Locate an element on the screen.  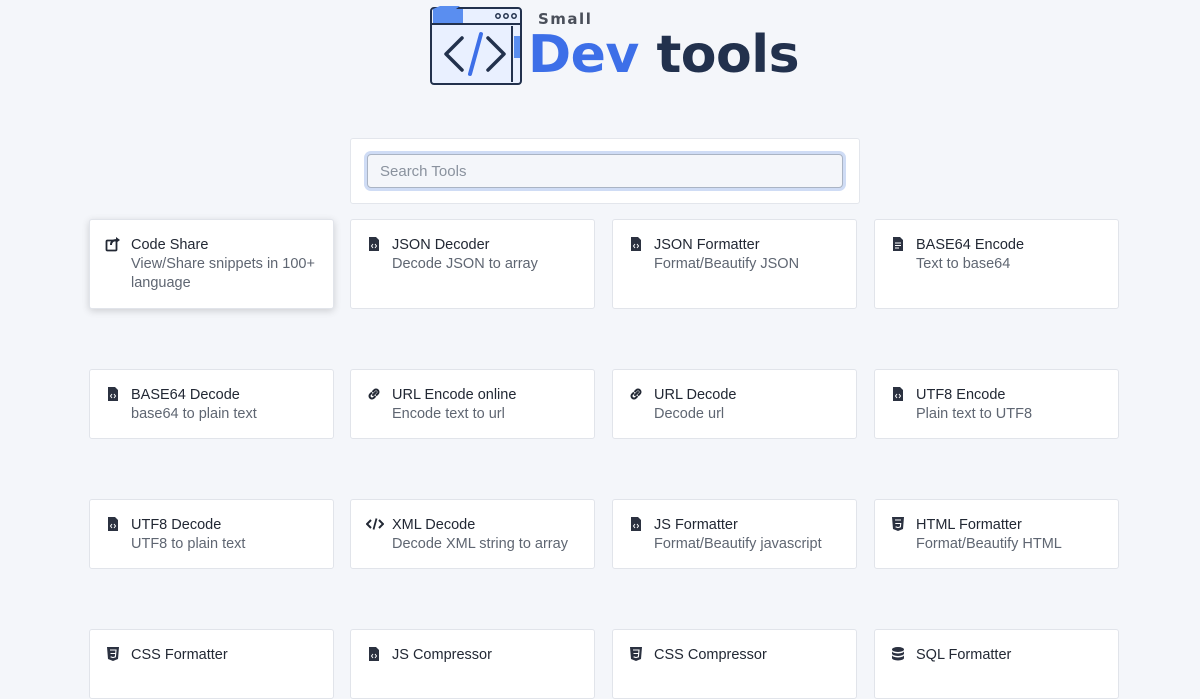
tool-description: Plain text to UTF8 is located at coordinates (974, 414).